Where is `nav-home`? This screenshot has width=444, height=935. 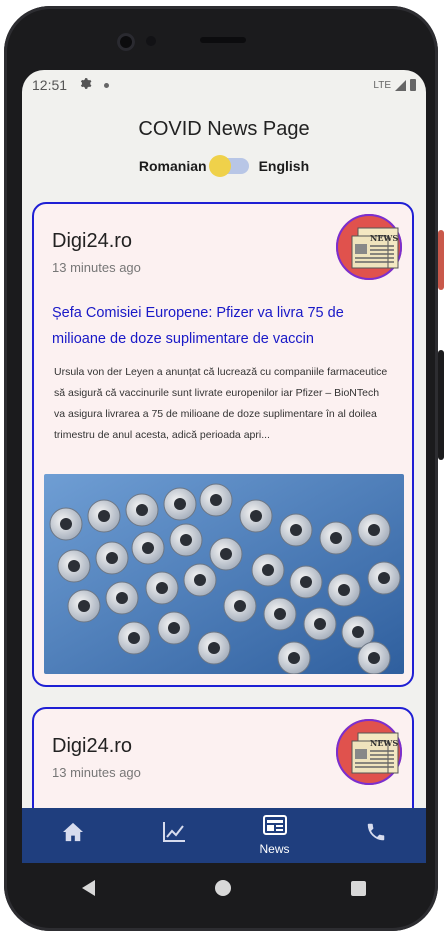
nav-home is located at coordinates (72, 835).